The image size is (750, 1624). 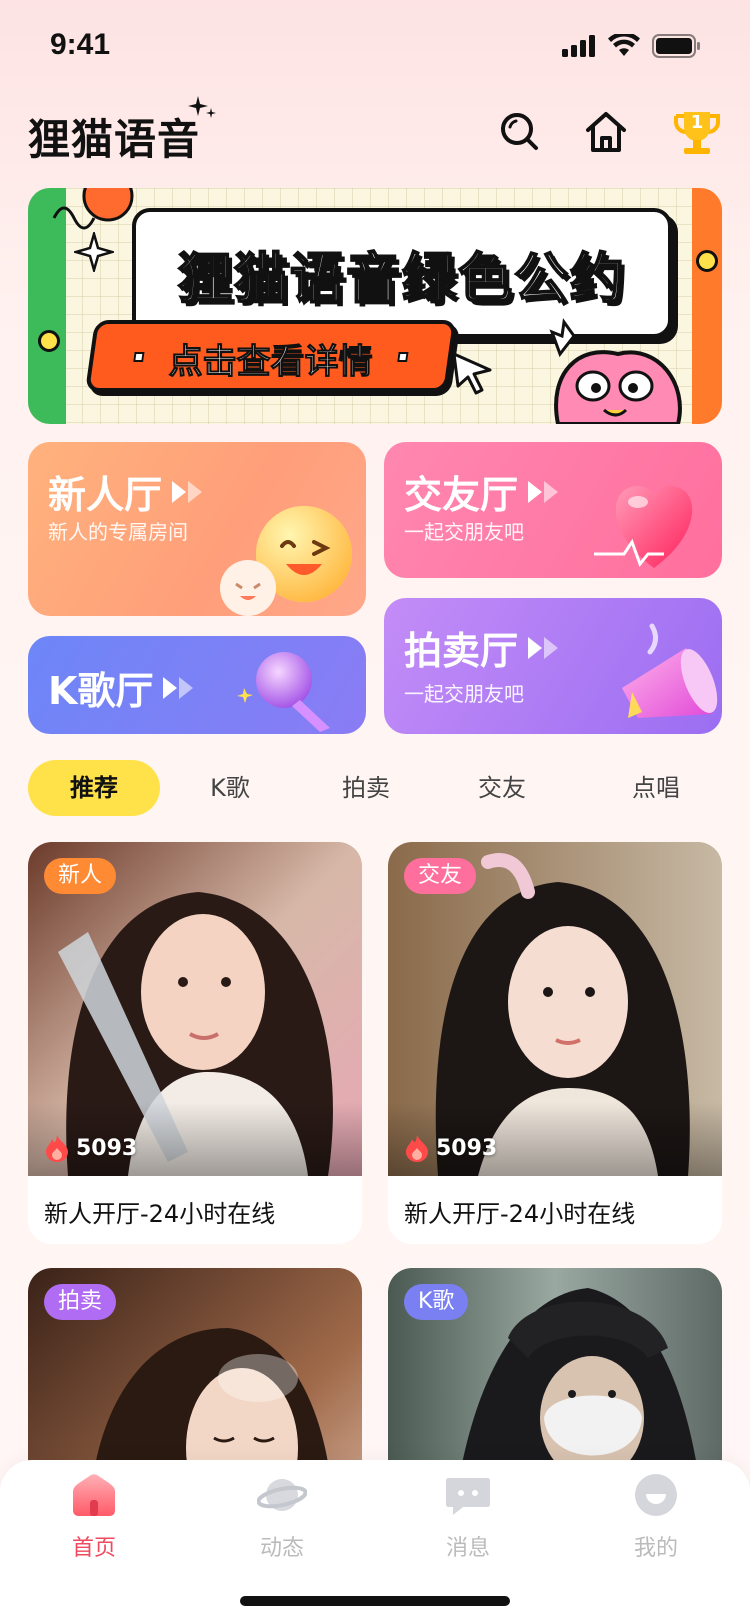 I want to click on wifi-icon, so click(x=624, y=45).